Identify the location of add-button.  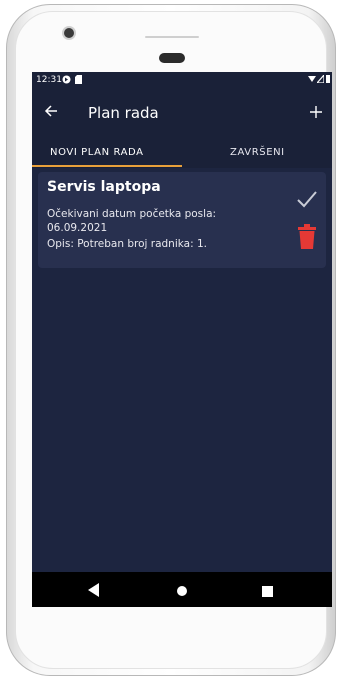
(316, 111).